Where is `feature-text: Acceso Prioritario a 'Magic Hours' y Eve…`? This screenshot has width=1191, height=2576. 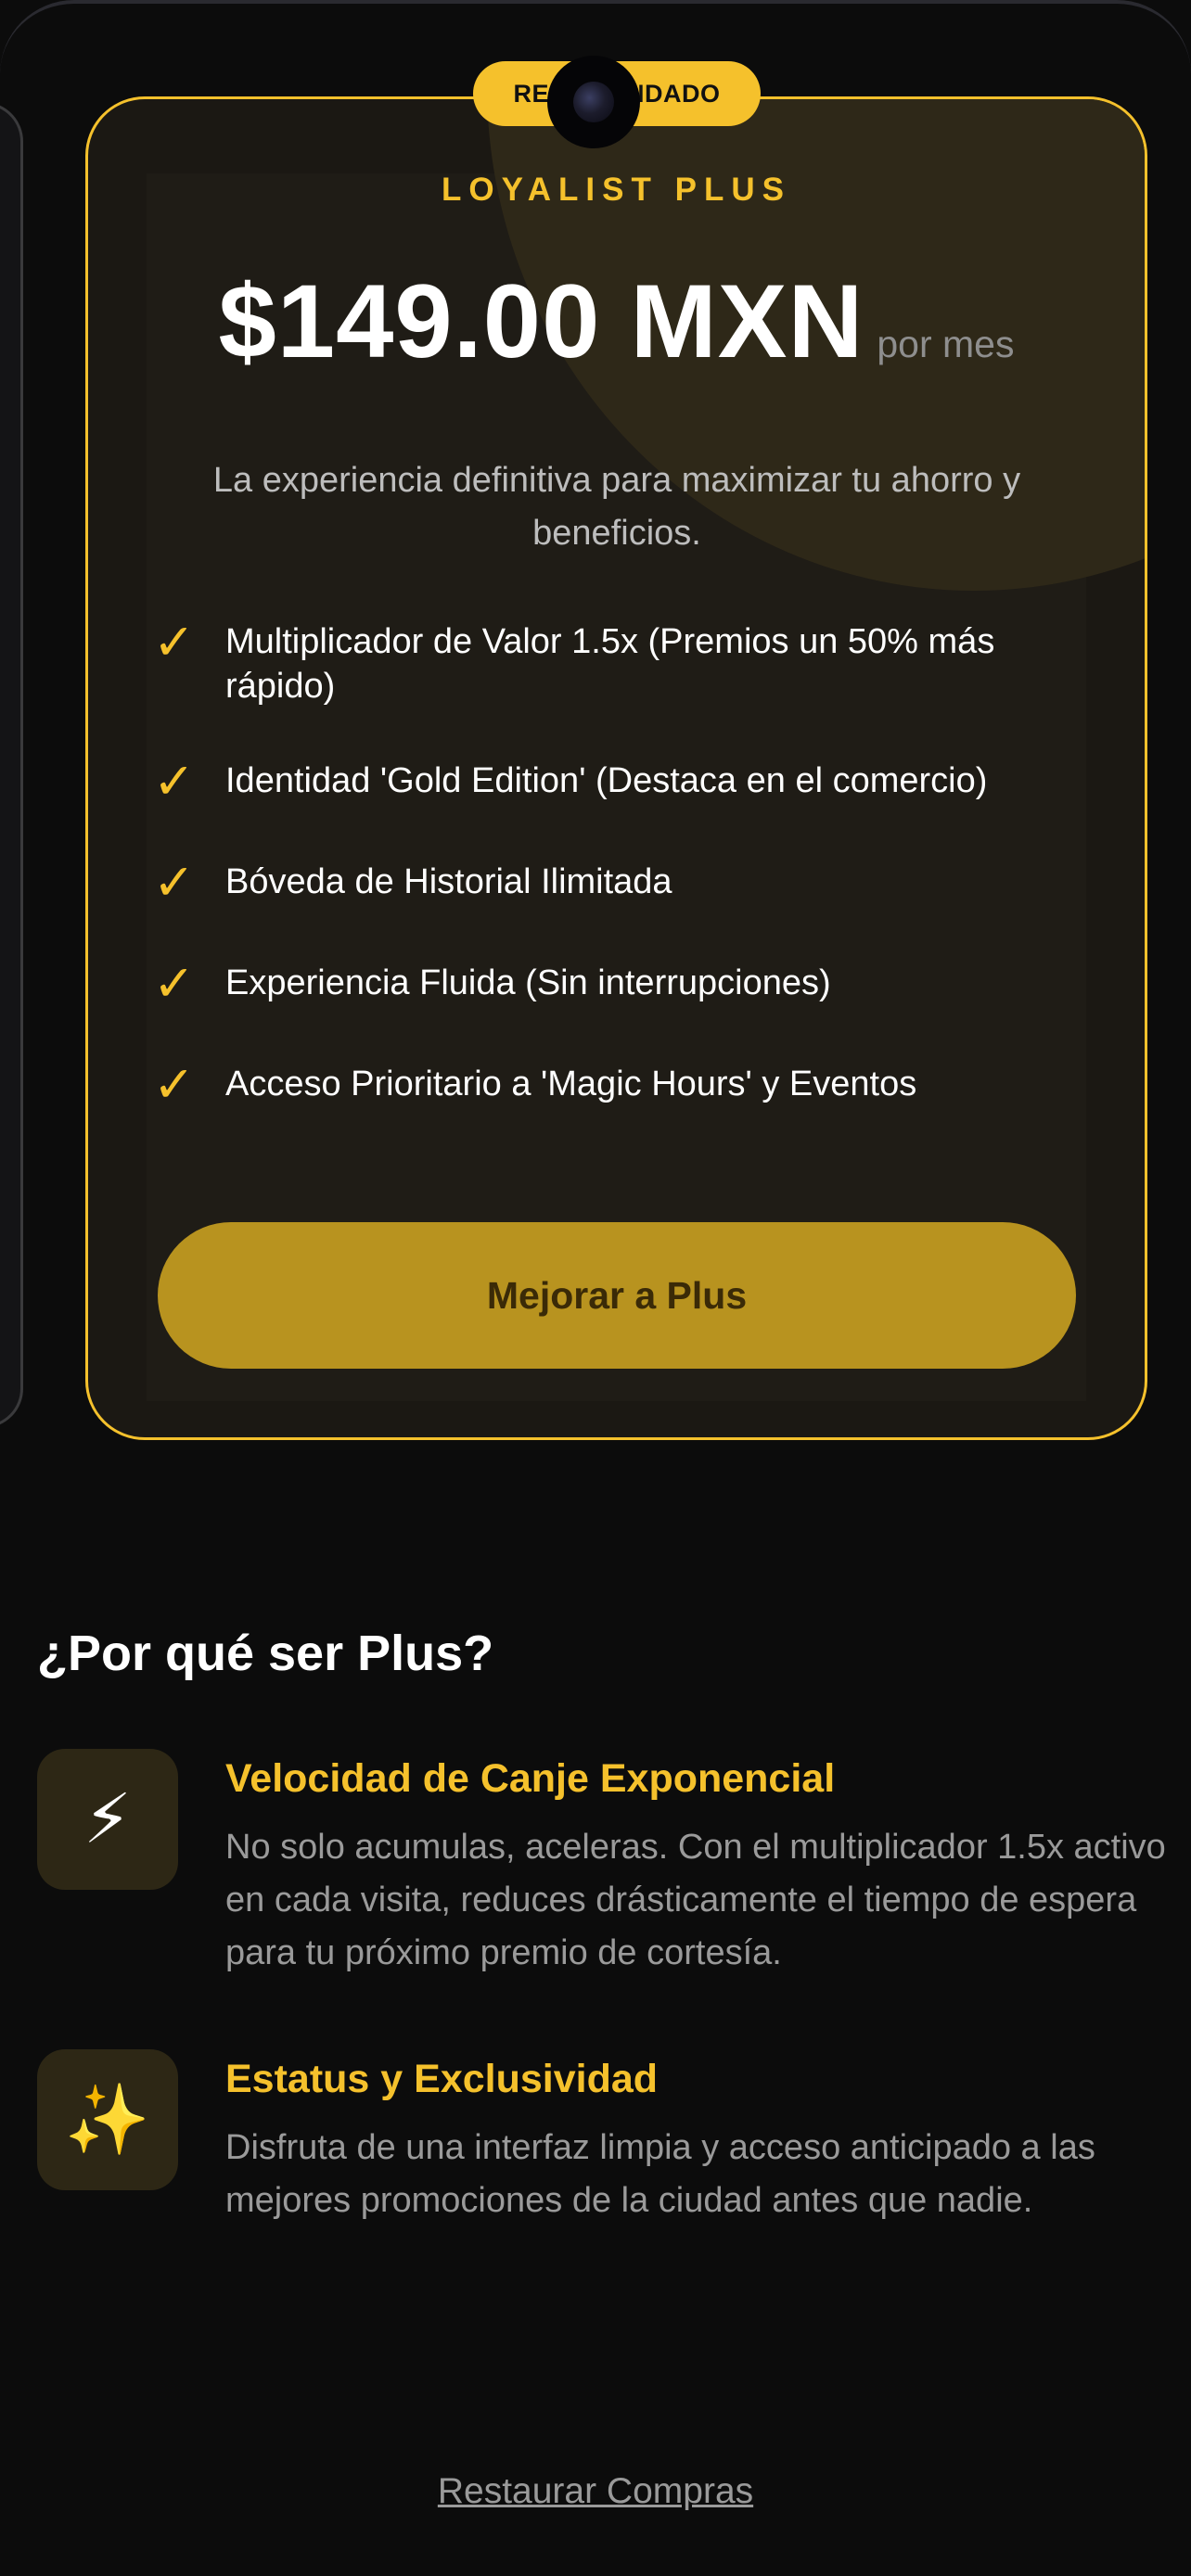
feature-text: Acceso Prioritario a 'Magic Hours' y Eve… is located at coordinates (571, 1084).